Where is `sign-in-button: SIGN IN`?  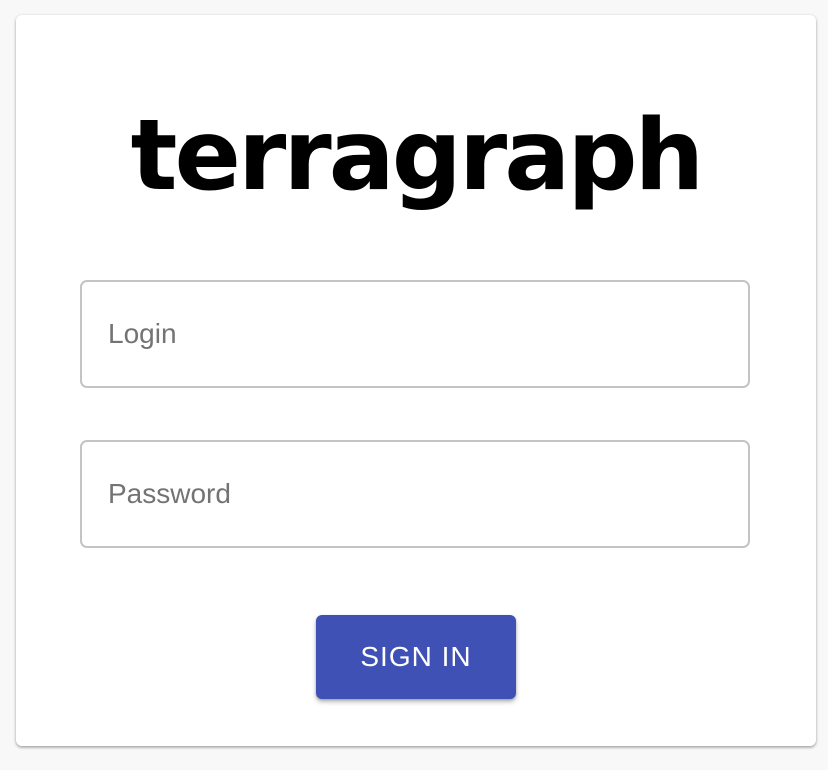
sign-in-button: SIGN IN is located at coordinates (416, 657).